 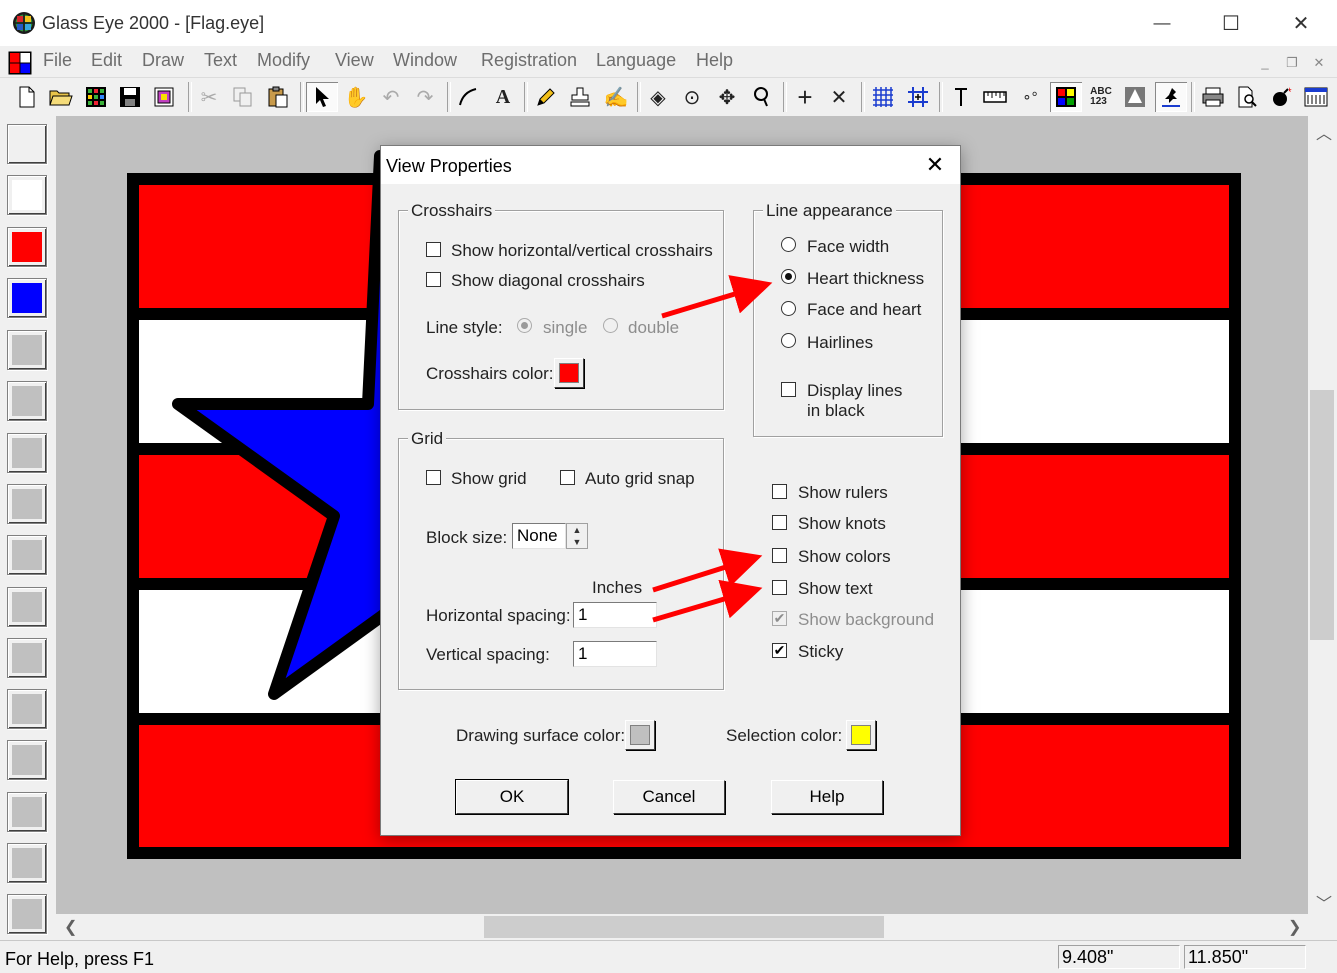 What do you see at coordinates (707, 570) in the screenshot?
I see `annotation-arrow-show-colors` at bounding box center [707, 570].